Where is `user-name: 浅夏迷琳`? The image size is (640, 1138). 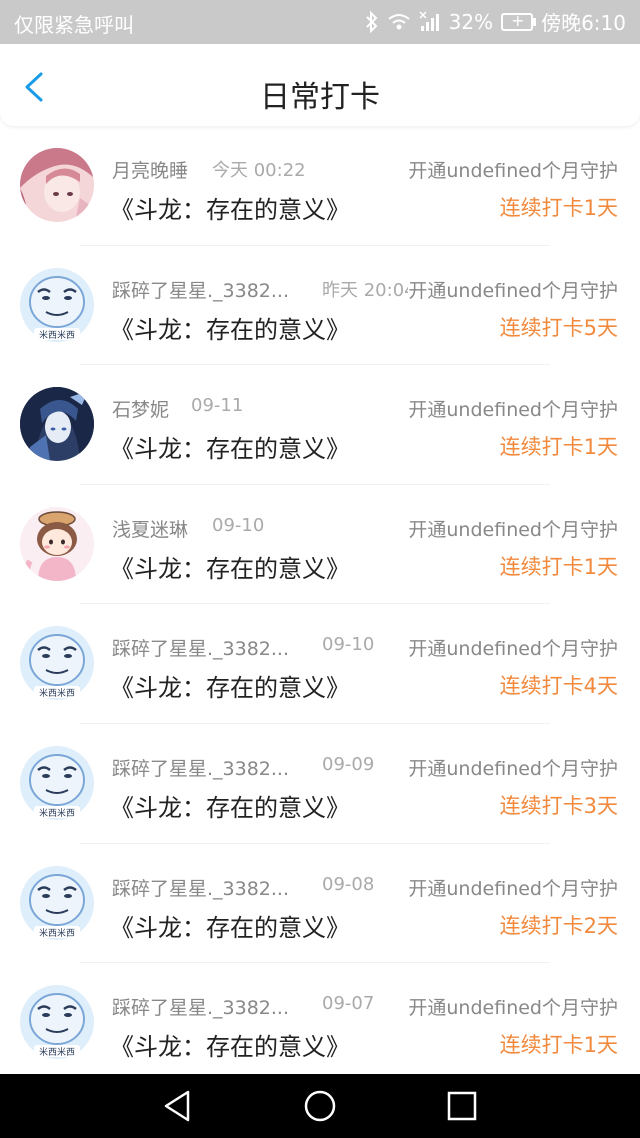 user-name: 浅夏迷琳 is located at coordinates (204, 528).